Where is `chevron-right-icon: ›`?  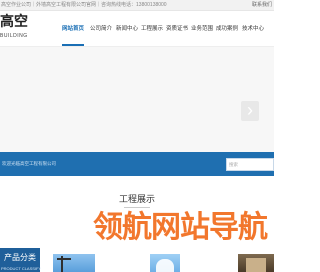
chevron-right-icon: › is located at coordinates (250, 110).